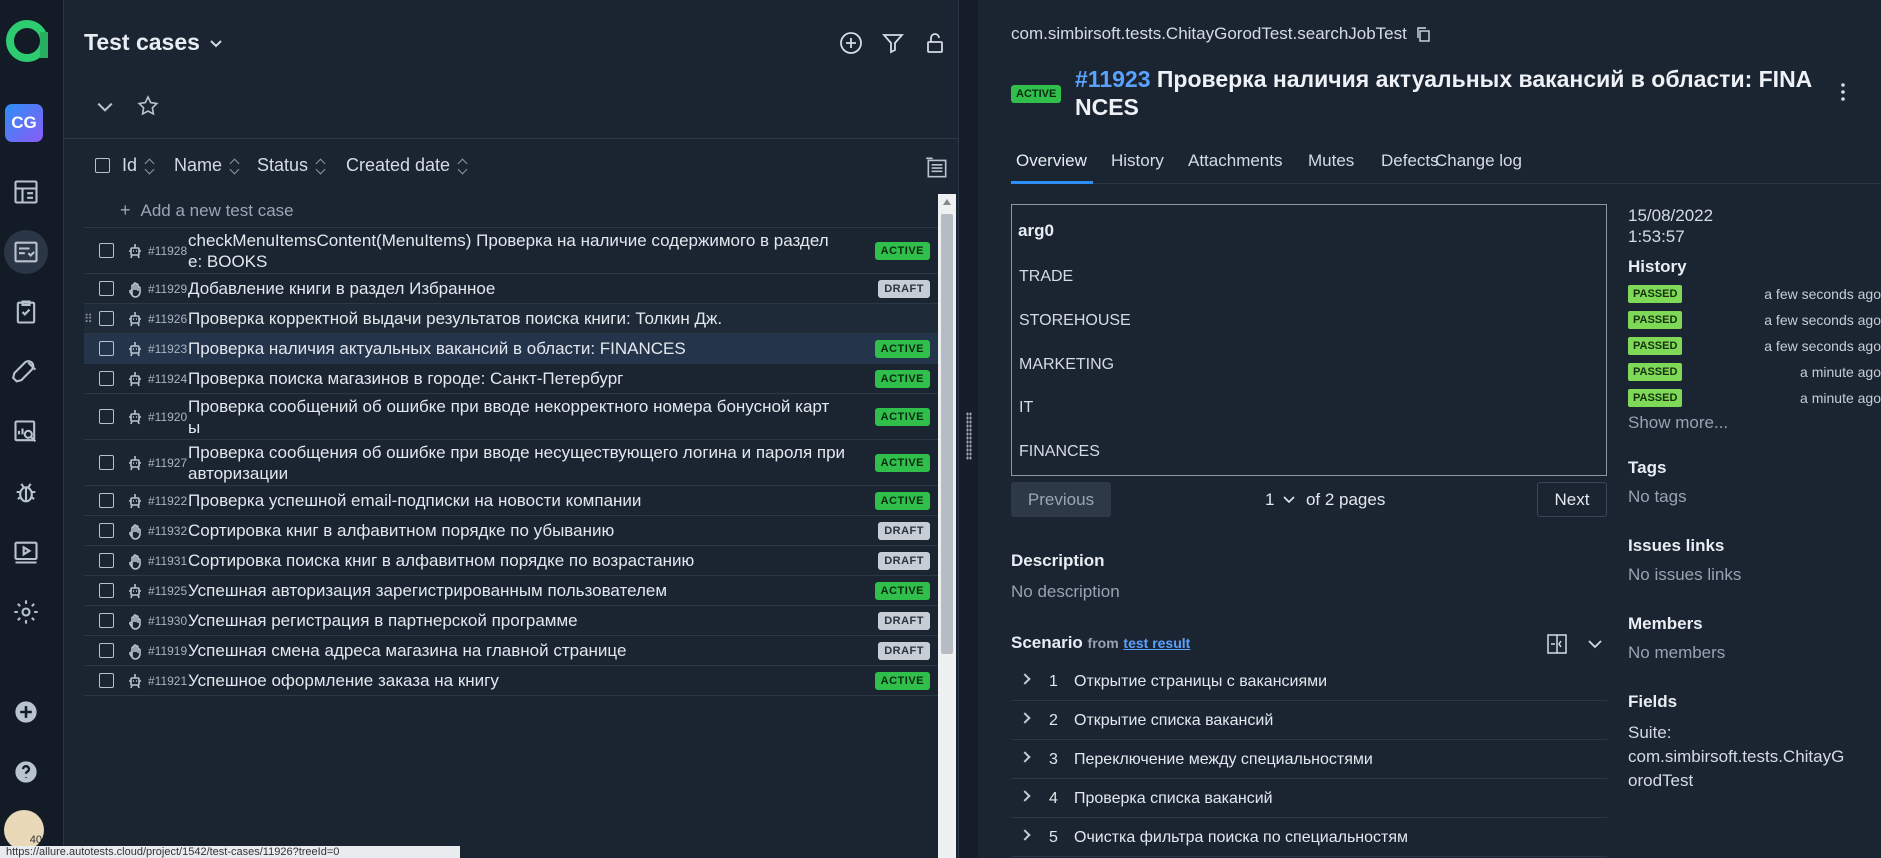 The height and width of the screenshot is (858, 1881). Describe the element at coordinates (1309, 799) in the screenshot. I see `scenario-step: 4 Проверка списка вакансий` at that location.